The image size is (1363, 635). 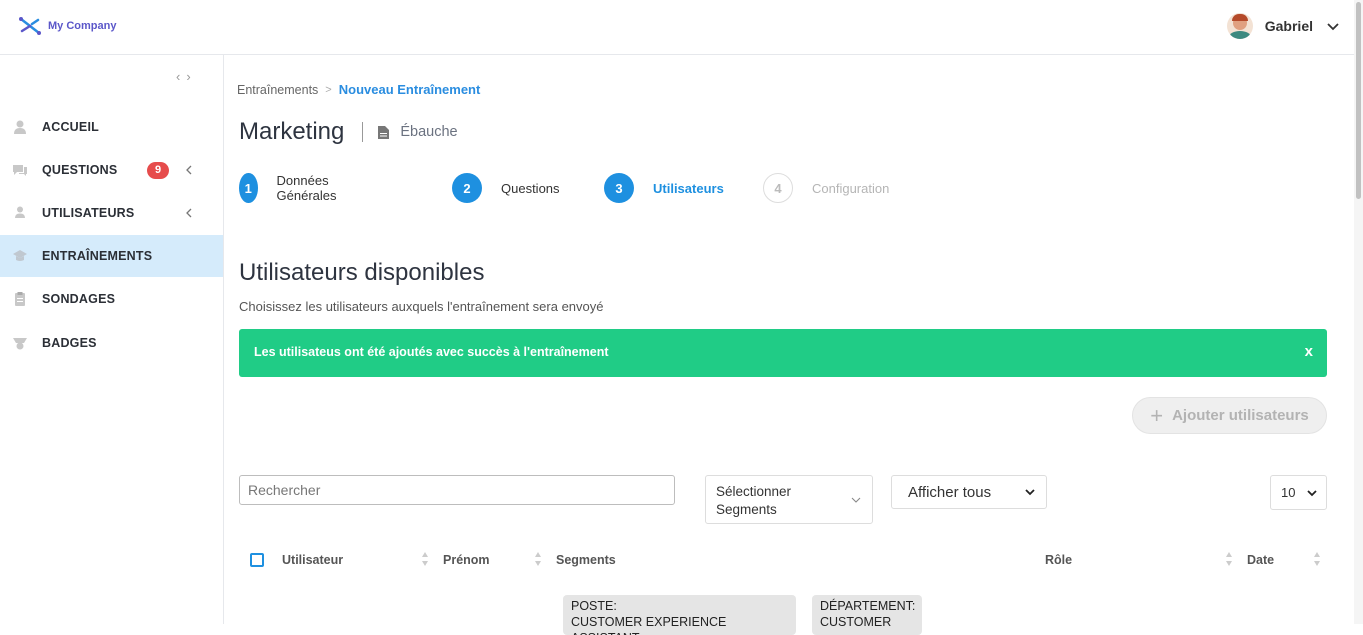 What do you see at coordinates (1358, 312) in the screenshot?
I see `page-scrollbar` at bounding box center [1358, 312].